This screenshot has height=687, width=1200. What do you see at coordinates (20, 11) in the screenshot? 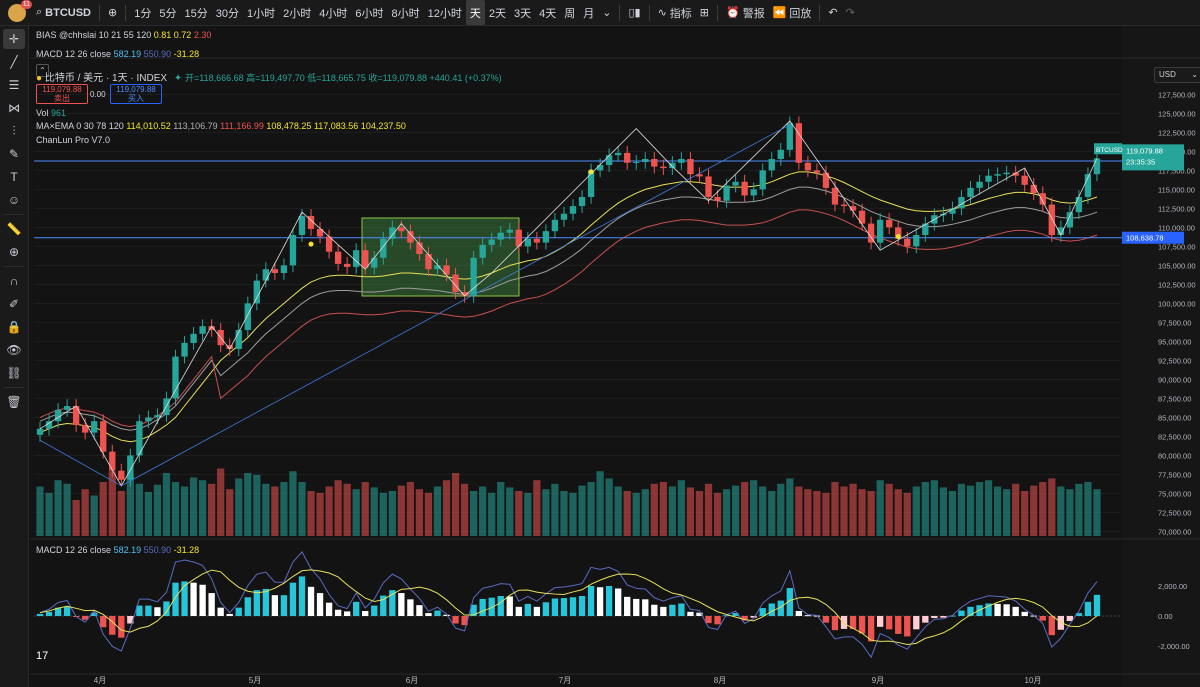
I see `user-avatar: 11` at bounding box center [20, 11].